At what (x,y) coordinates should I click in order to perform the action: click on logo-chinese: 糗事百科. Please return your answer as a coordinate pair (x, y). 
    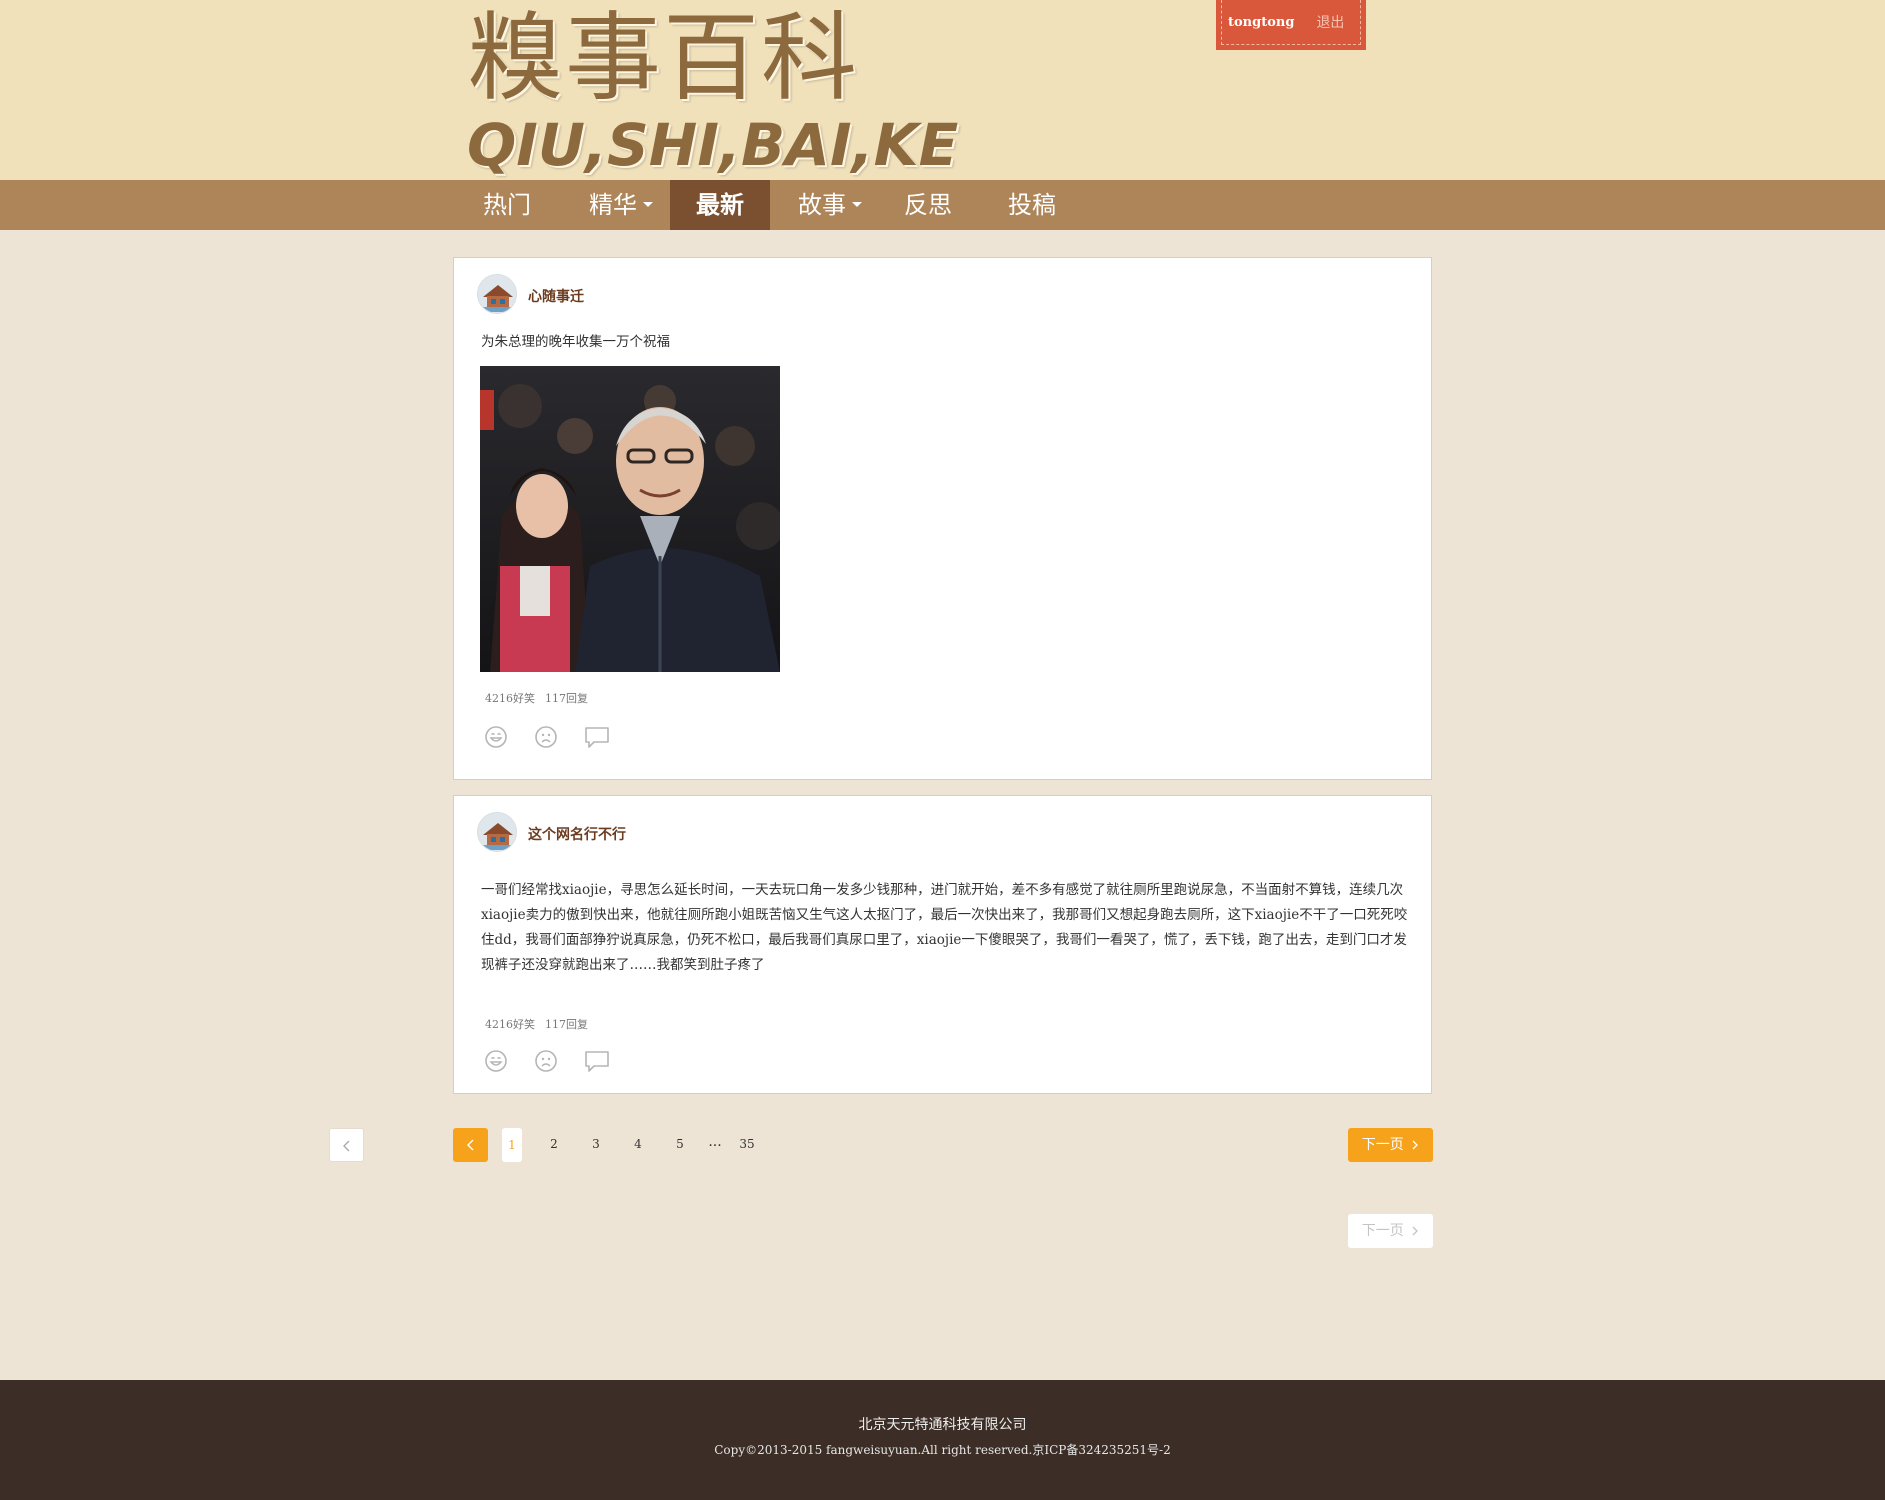
    Looking at the image, I should click on (663, 58).